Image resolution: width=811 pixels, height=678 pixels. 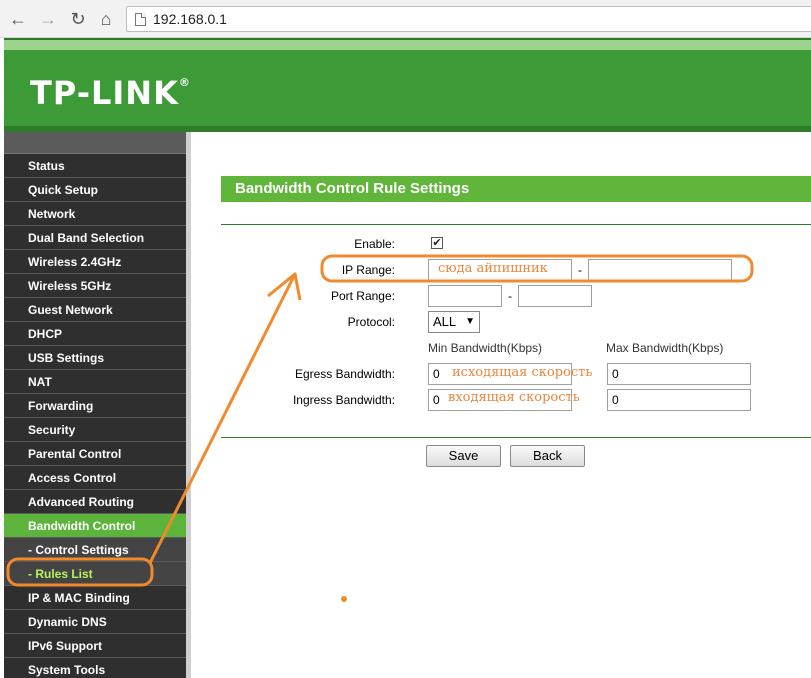 What do you see at coordinates (95, 166) in the screenshot?
I see `sidebar-item-status: Status` at bounding box center [95, 166].